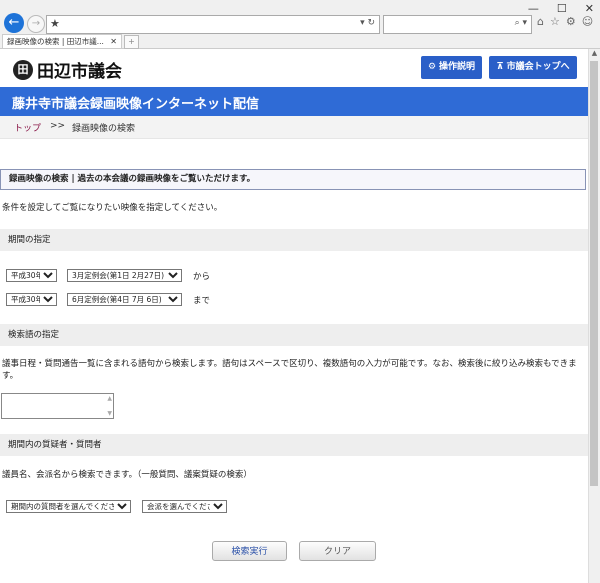 The width and height of the screenshot is (600, 583). I want to click on party-select: 会派を選んでください, so click(184, 506).